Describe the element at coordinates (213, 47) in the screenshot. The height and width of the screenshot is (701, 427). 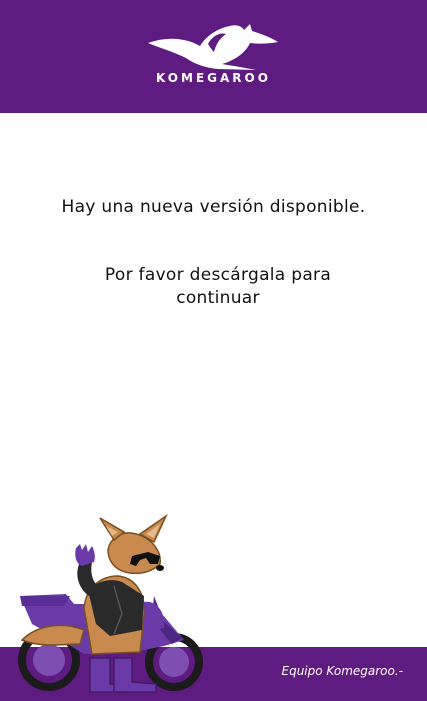
I see `kangaroo-logo-icon` at that location.